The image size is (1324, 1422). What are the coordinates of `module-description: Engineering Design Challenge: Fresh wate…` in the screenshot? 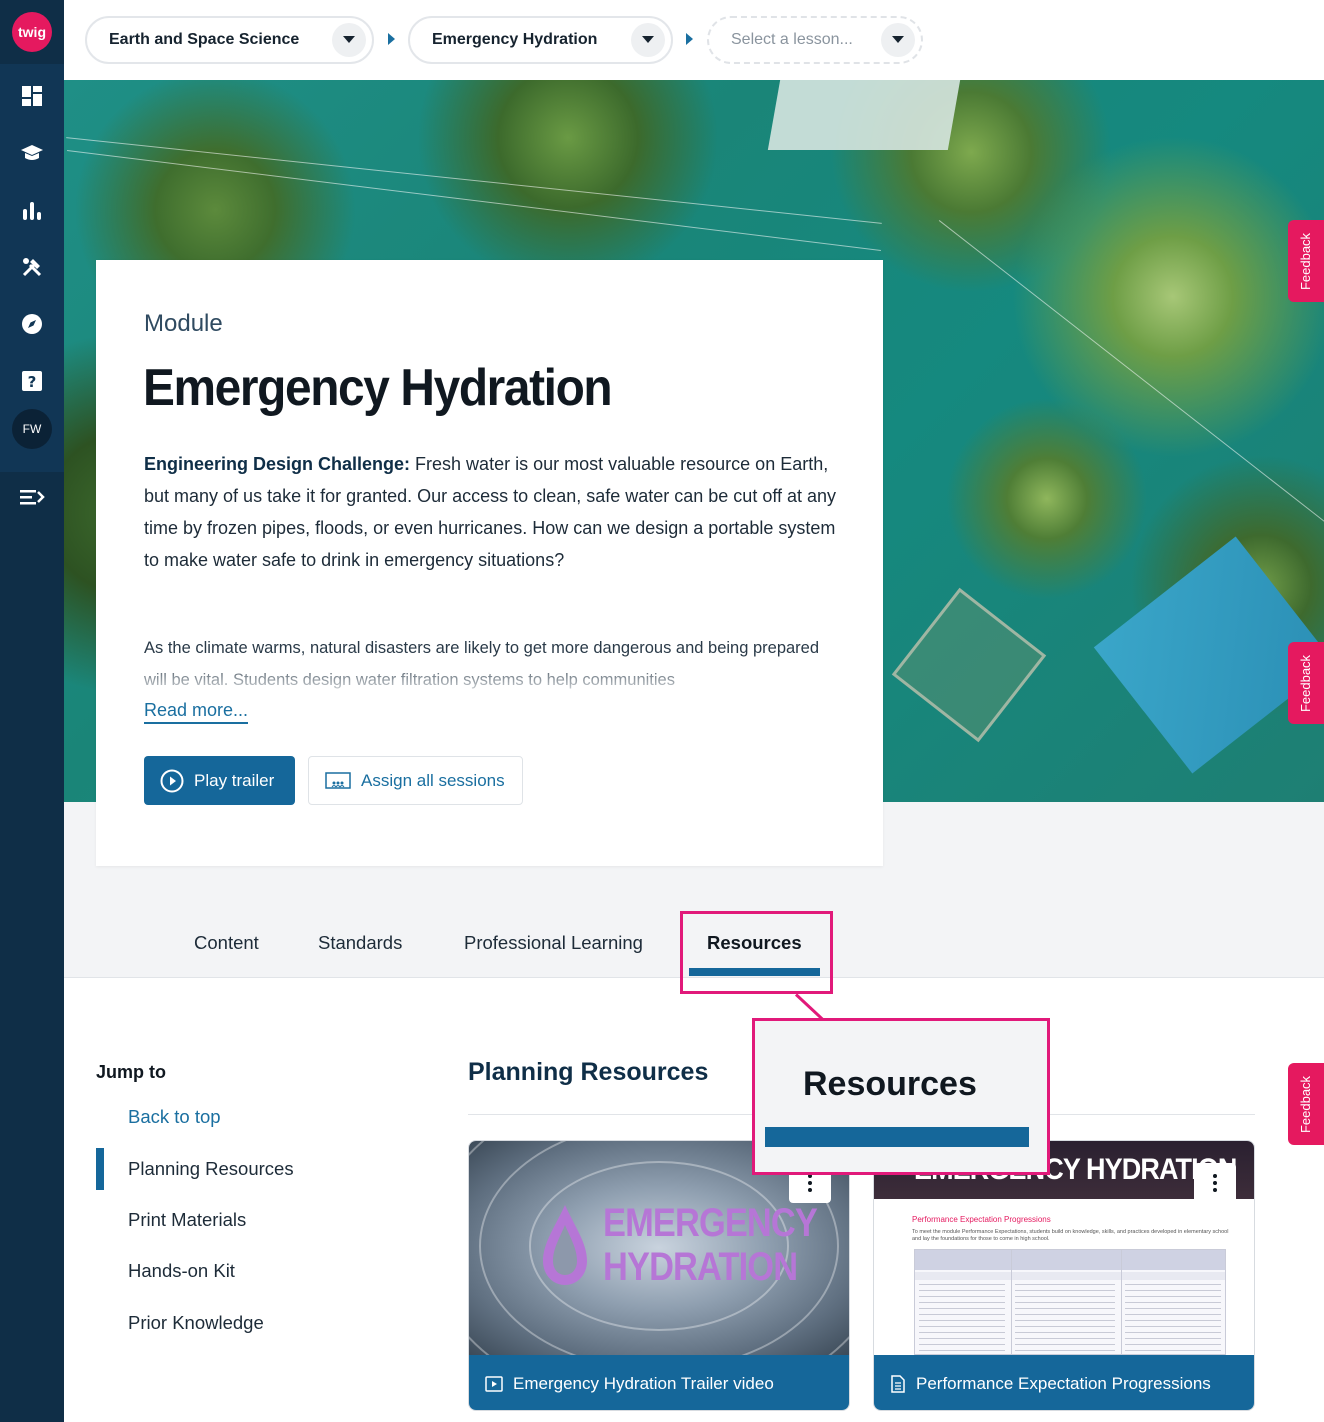 It's located at (494, 512).